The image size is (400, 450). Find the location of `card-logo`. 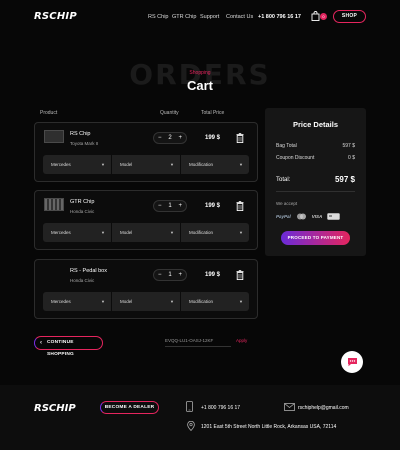

card-logo is located at coordinates (333, 216).